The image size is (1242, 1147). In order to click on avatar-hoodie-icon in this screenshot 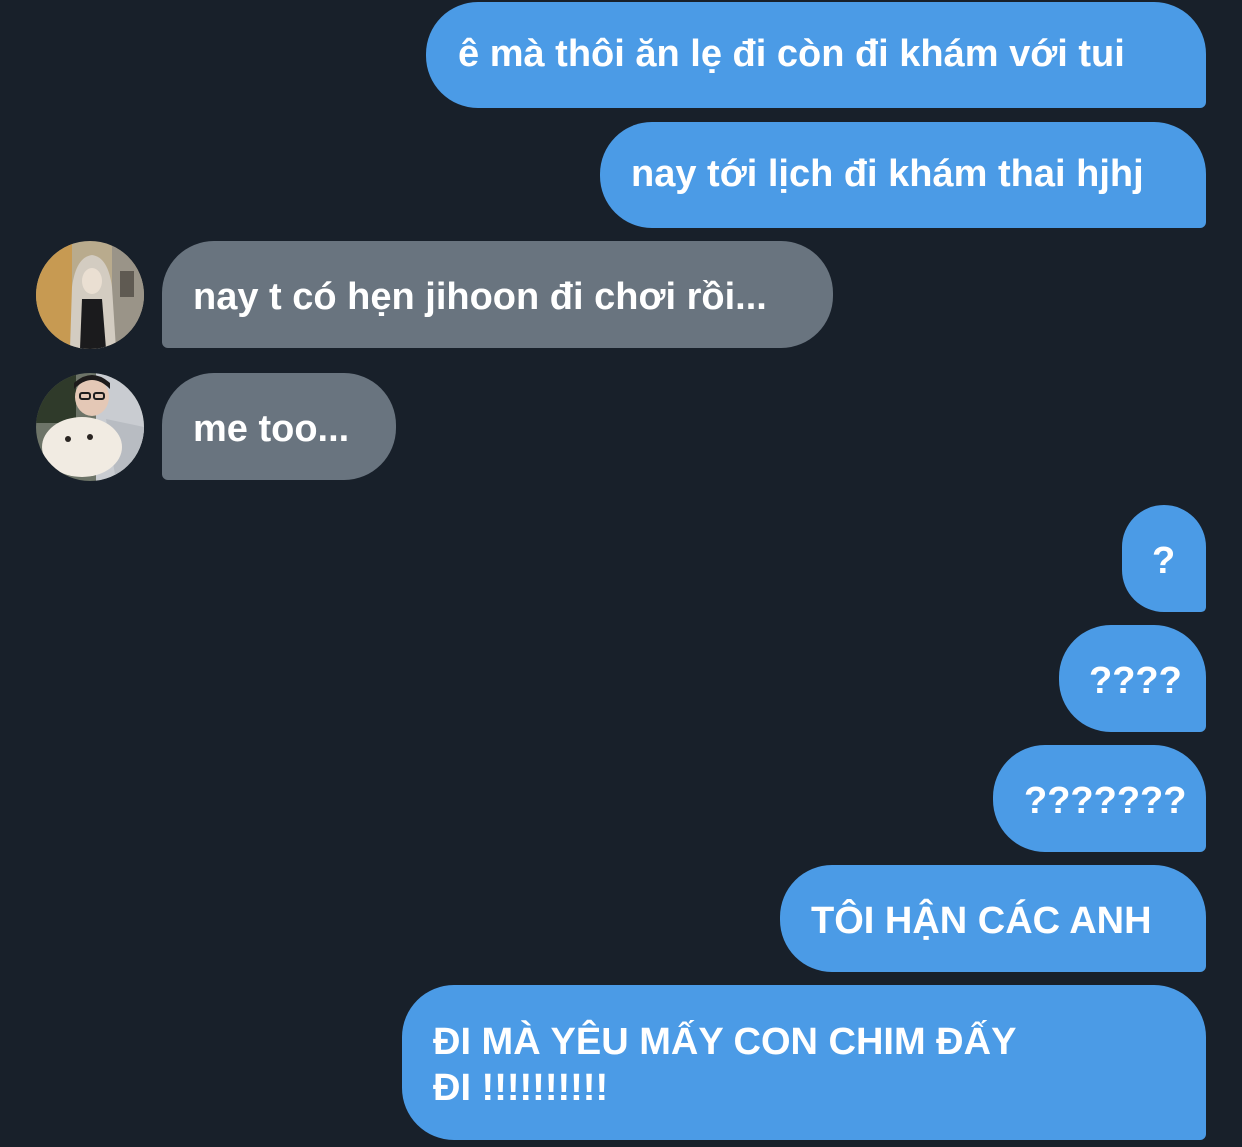, I will do `click(90, 295)`.